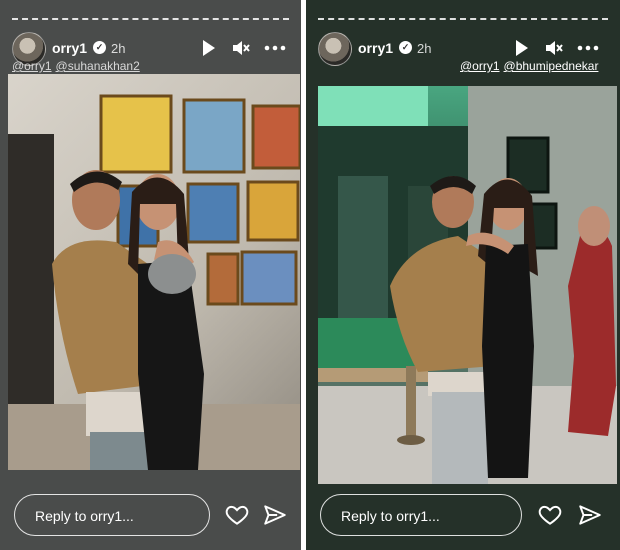 The width and height of the screenshot is (620, 550). I want to click on mention-tags: @orry1 @suhanakhan2, so click(78, 66).